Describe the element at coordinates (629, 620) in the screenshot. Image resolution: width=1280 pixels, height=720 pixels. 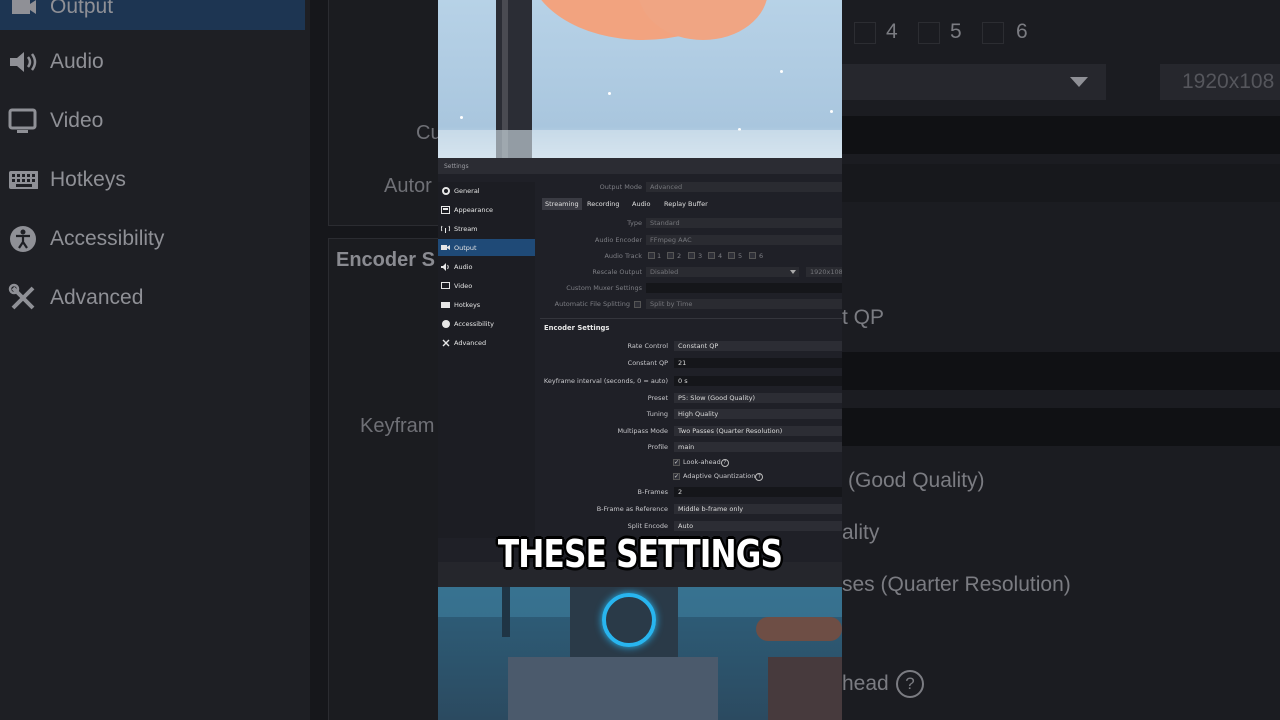
I see `speaker-ring-shape` at that location.